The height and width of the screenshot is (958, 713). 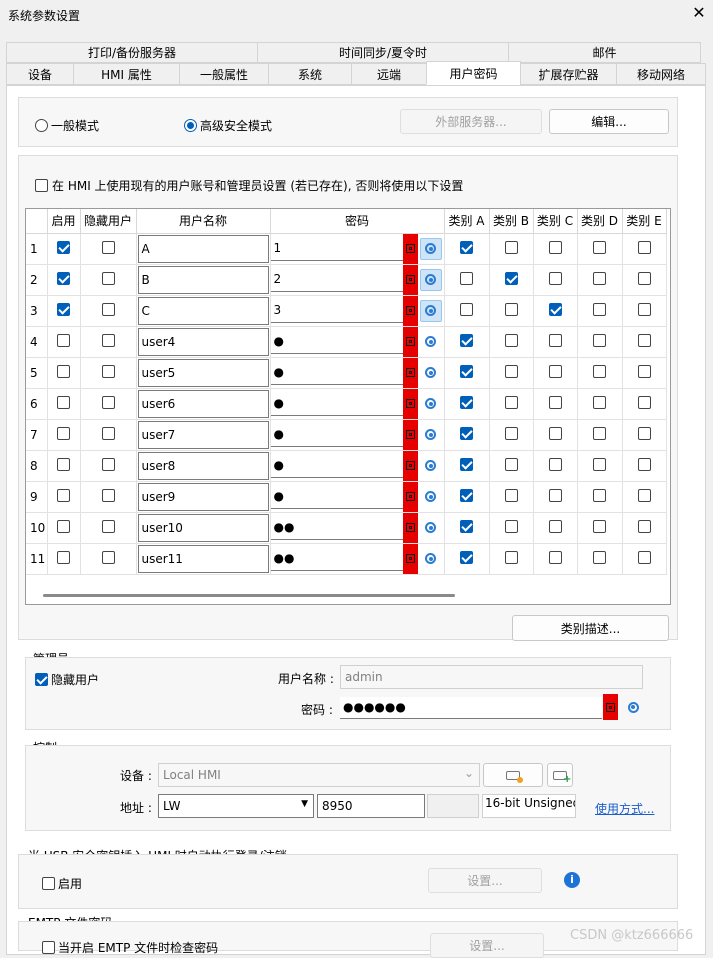 I want to click on column-header: 类别 C, so click(x=555, y=221).